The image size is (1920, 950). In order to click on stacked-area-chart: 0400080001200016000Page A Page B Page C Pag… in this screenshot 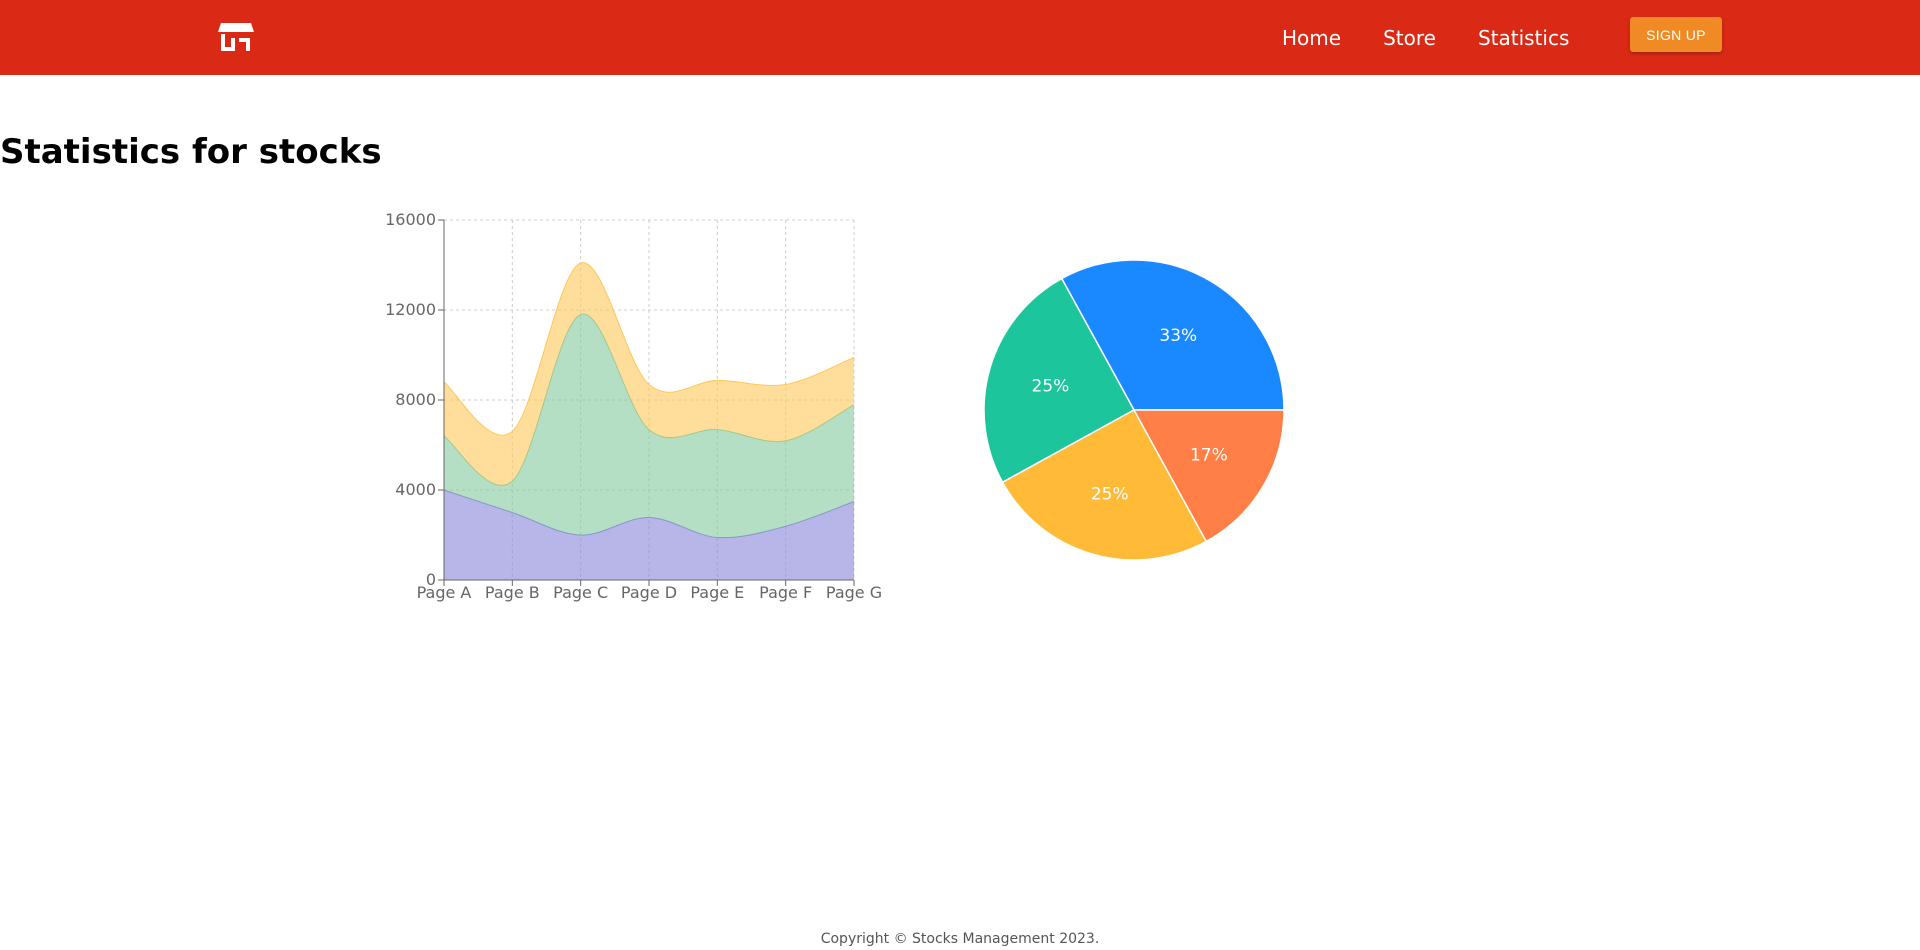, I will do `click(633, 406)`.